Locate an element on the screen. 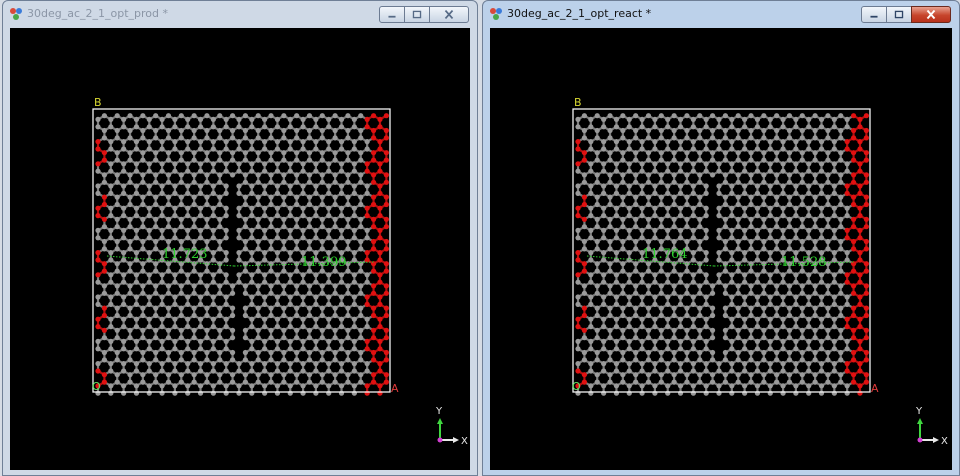 The image size is (960, 476). distance-label-1: 11.723 is located at coordinates (185, 254).